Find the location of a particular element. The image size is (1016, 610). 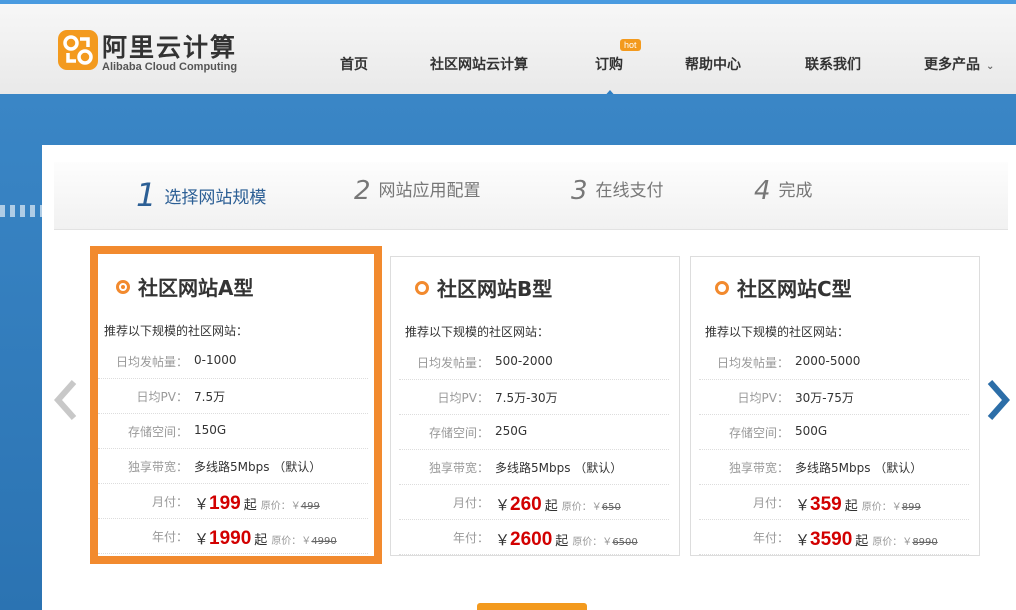

price-row-monthly: 月付： ￥359 起原价：￥899 is located at coordinates (834, 502).